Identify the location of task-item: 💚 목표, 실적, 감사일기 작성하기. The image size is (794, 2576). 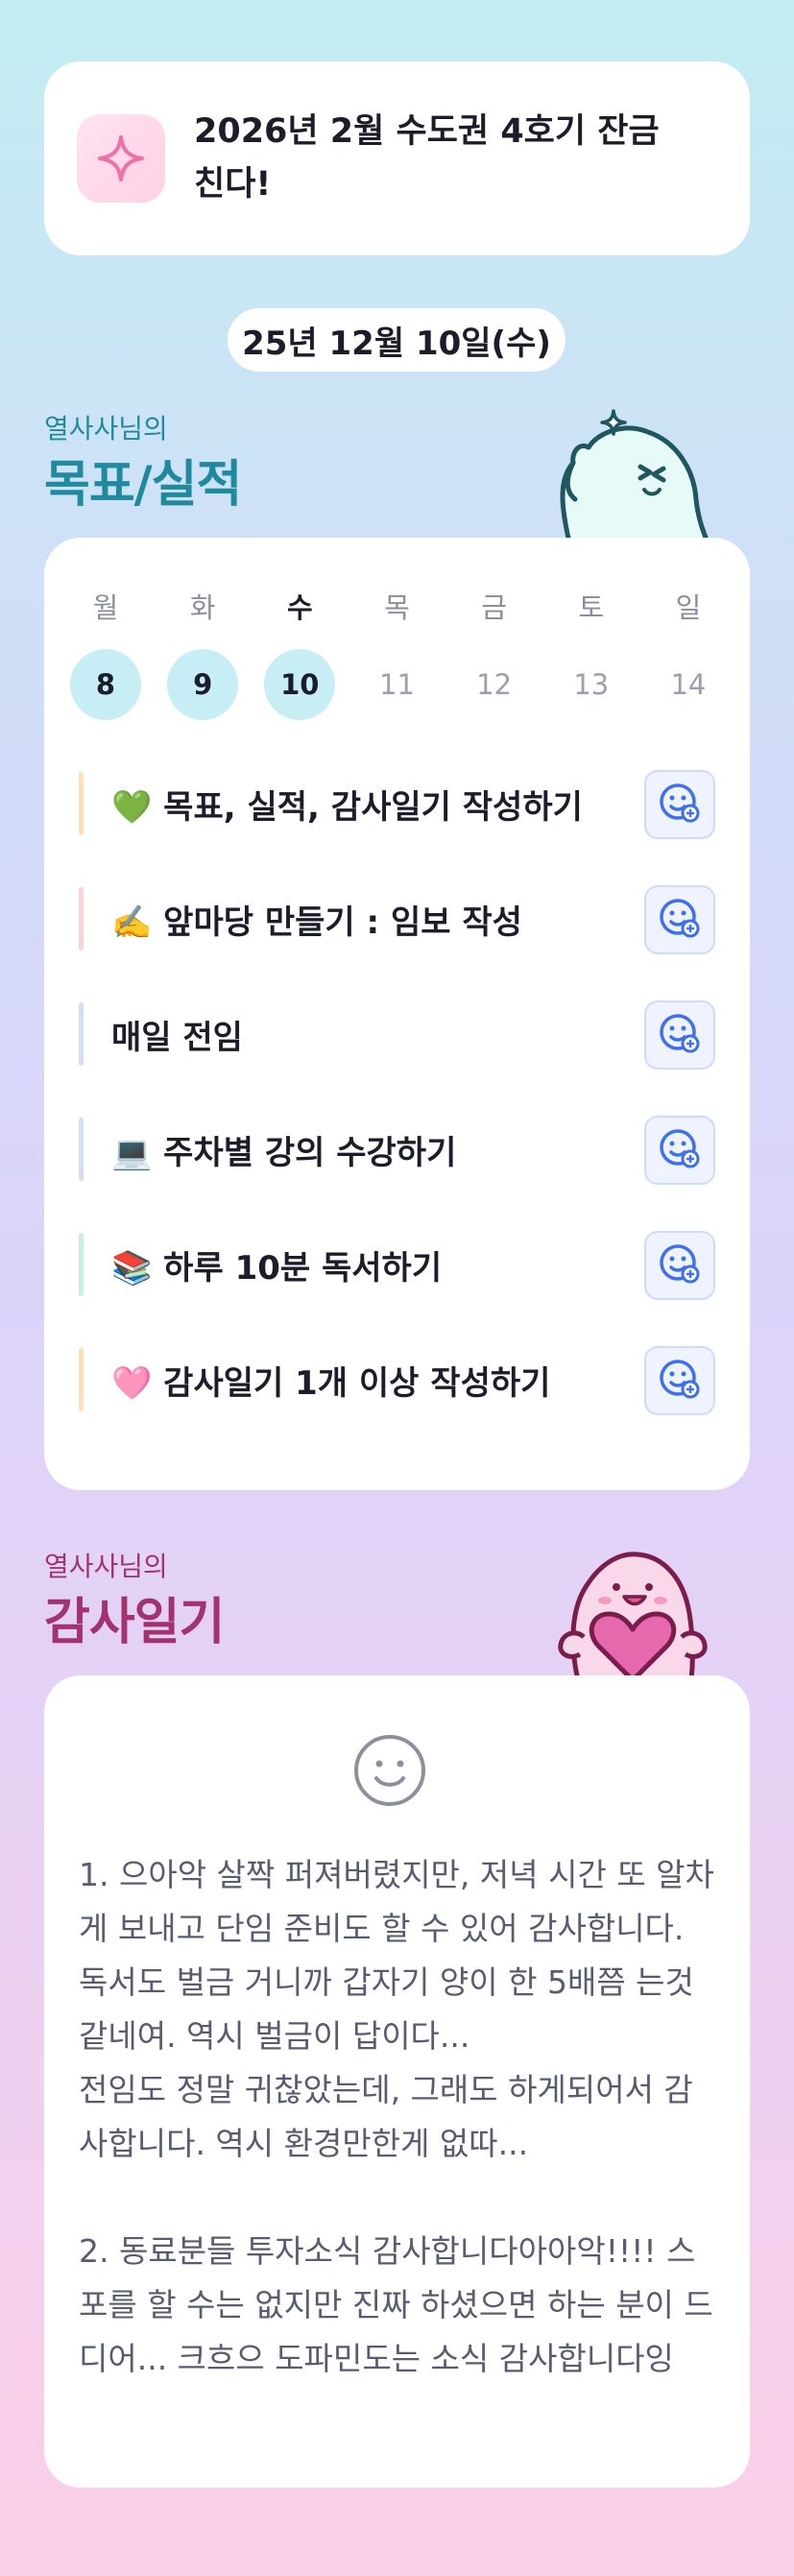
(397, 803).